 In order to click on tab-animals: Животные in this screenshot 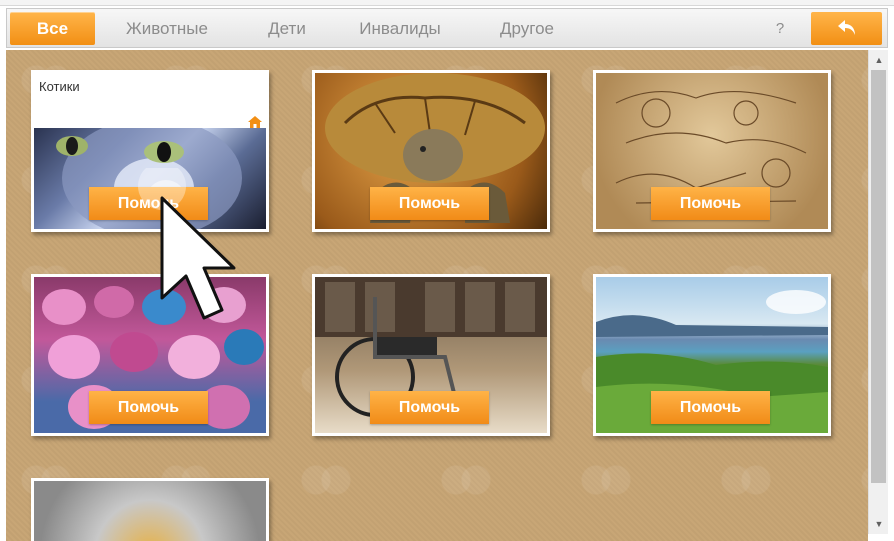, I will do `click(167, 28)`.